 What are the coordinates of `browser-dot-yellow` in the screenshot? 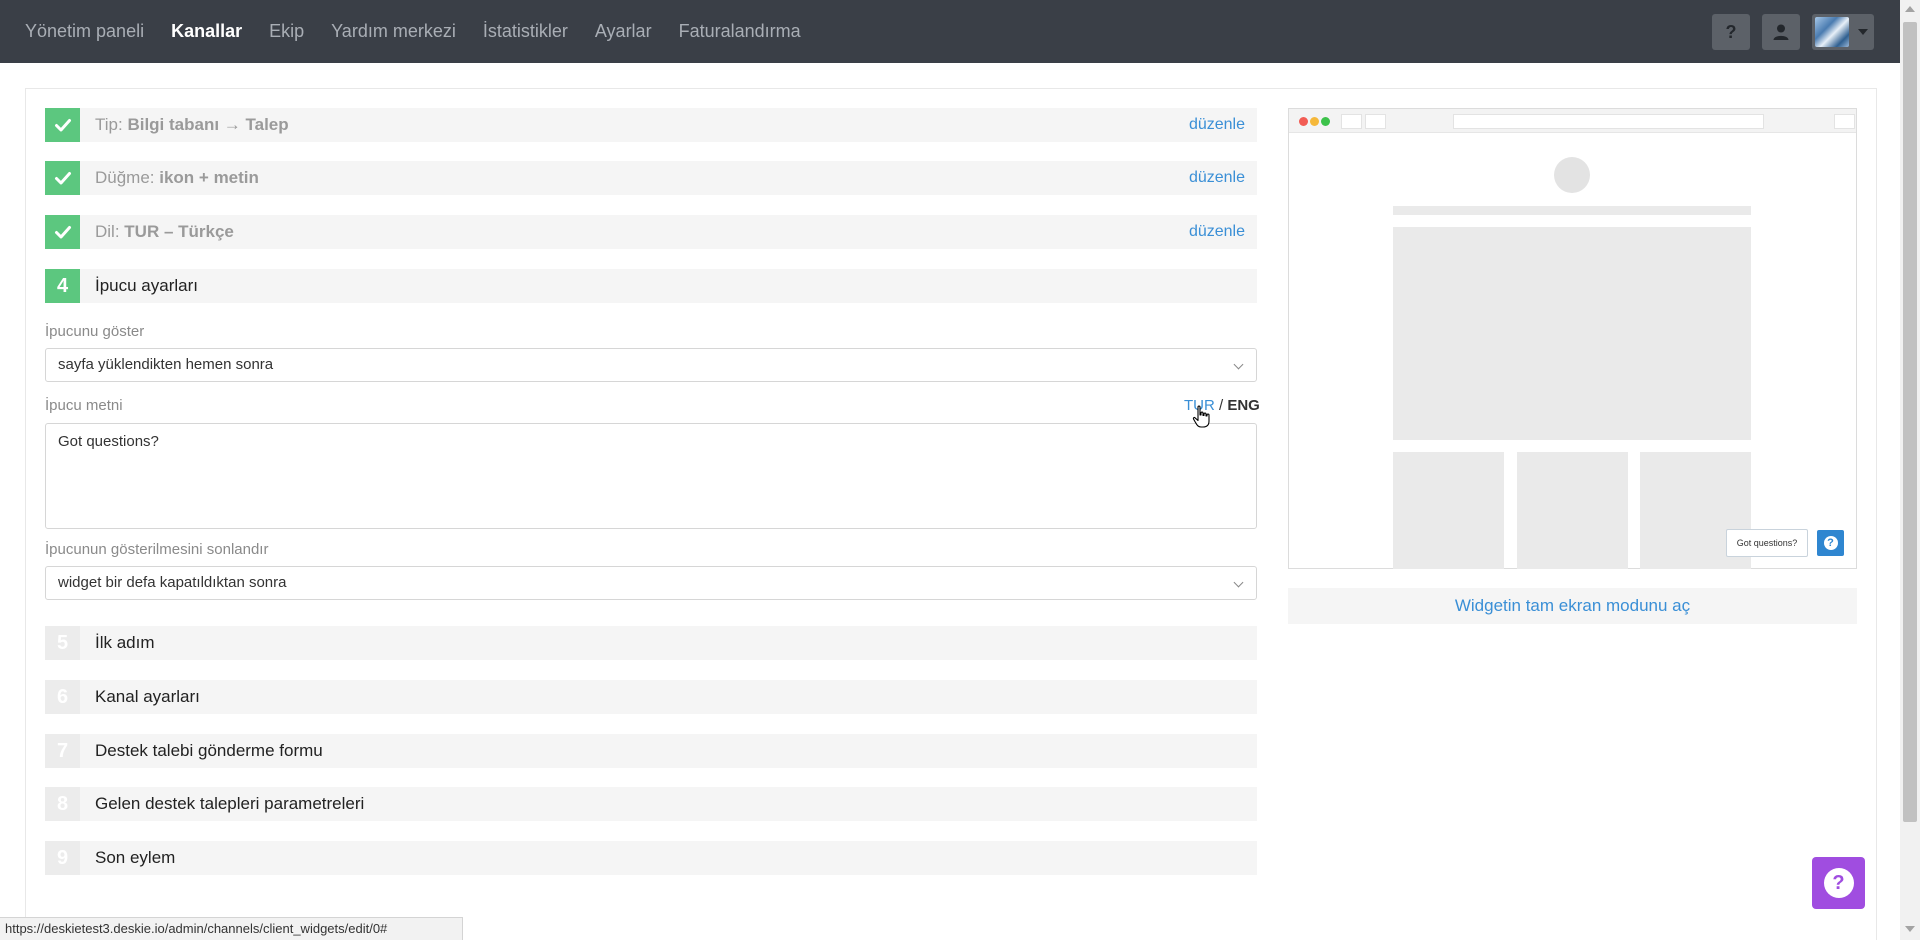 It's located at (1314, 121).